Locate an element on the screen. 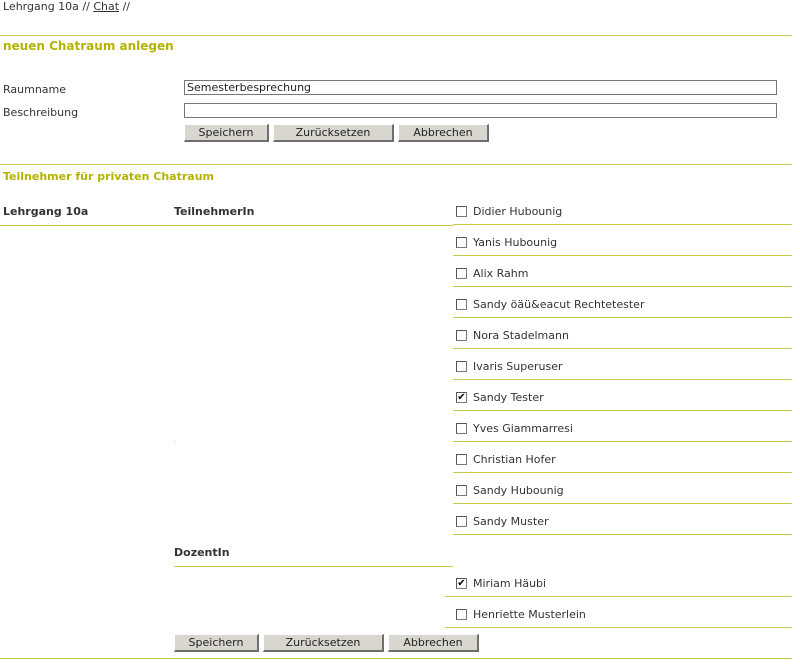  participant-name: Yanis Hubounig is located at coordinates (515, 242).